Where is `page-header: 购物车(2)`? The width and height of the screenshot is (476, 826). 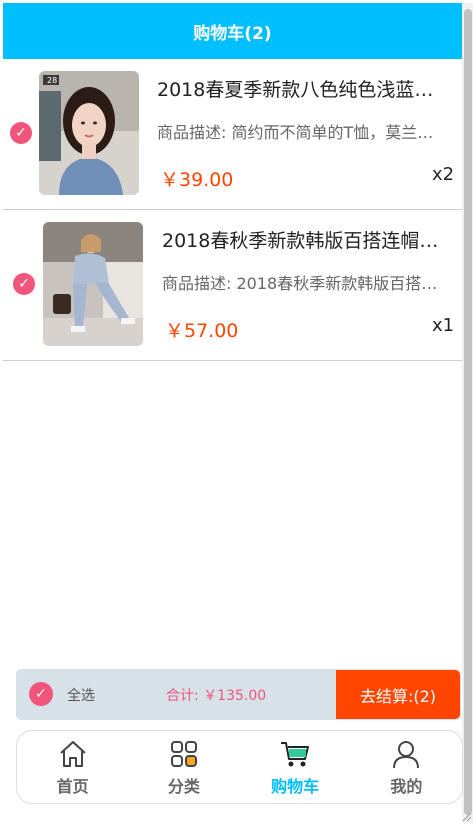
page-header: 购物车(2) is located at coordinates (232, 31).